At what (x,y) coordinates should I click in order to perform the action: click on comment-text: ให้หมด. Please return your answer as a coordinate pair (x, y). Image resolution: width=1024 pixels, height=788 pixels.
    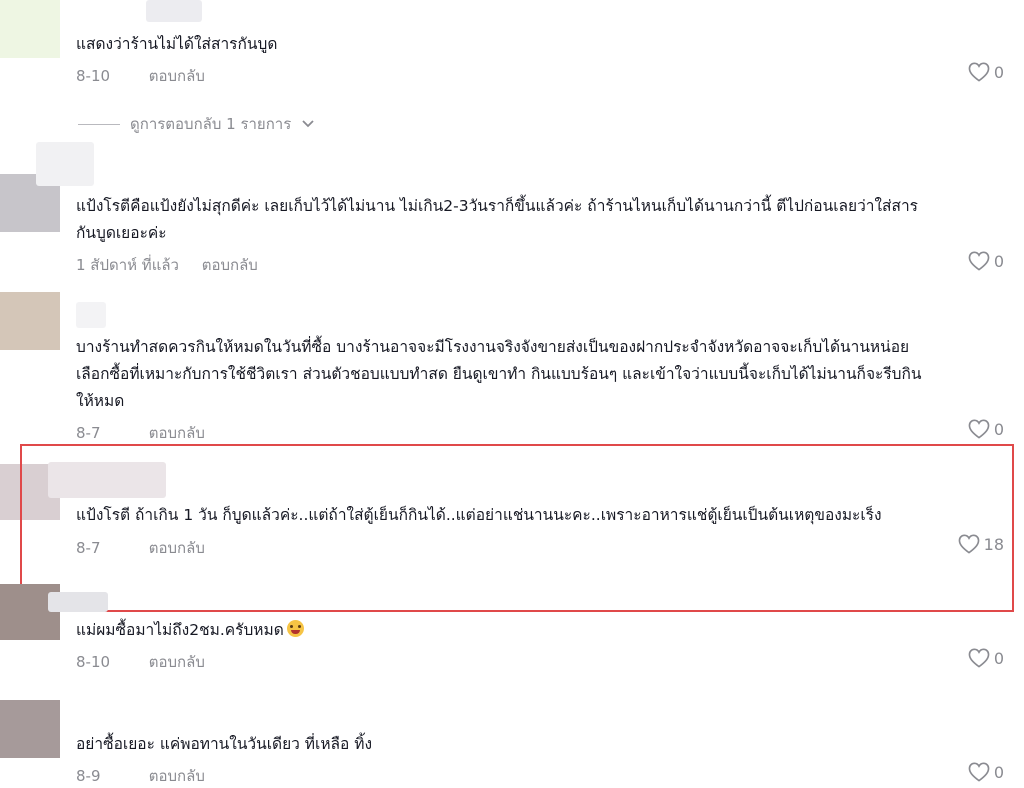
    Looking at the image, I should click on (100, 401).